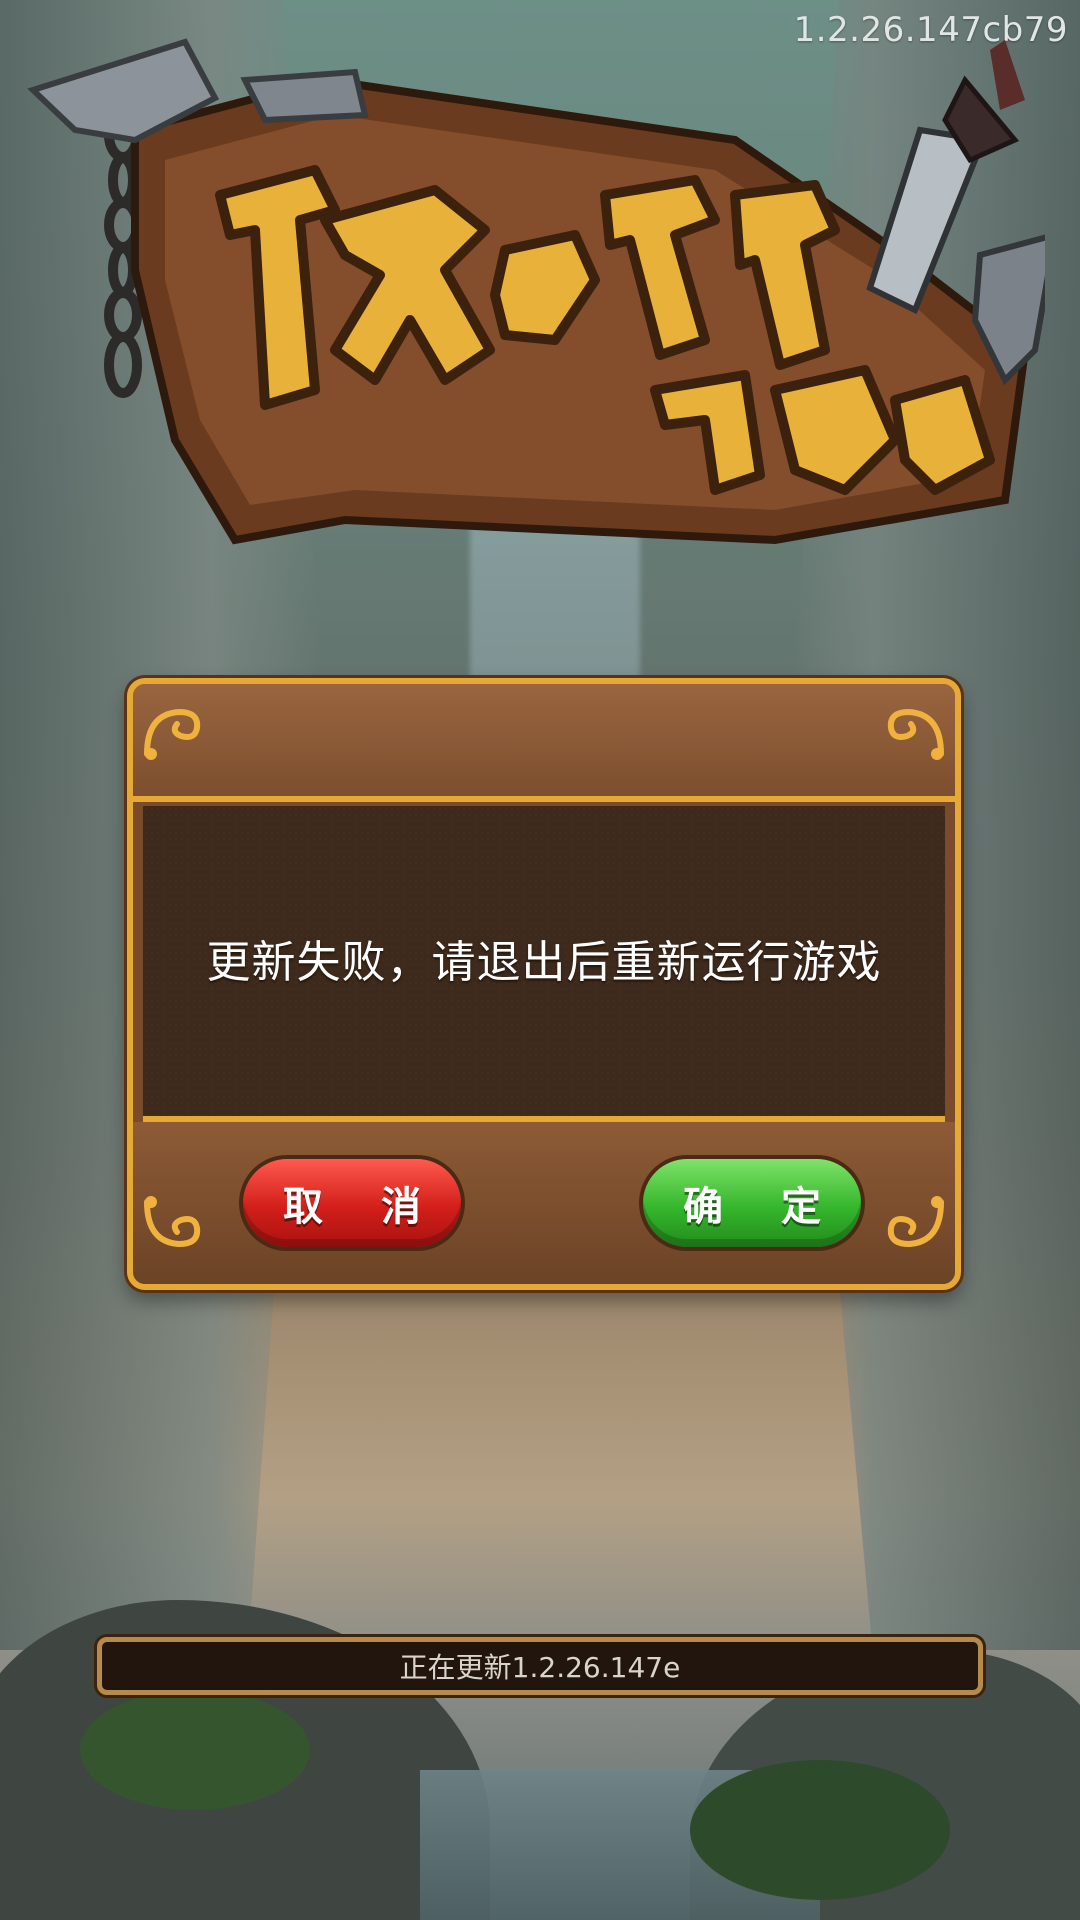 This screenshot has width=1080, height=1920. I want to click on update-progress-bar: 正在更新1.2.26.147e, so click(540, 1666).